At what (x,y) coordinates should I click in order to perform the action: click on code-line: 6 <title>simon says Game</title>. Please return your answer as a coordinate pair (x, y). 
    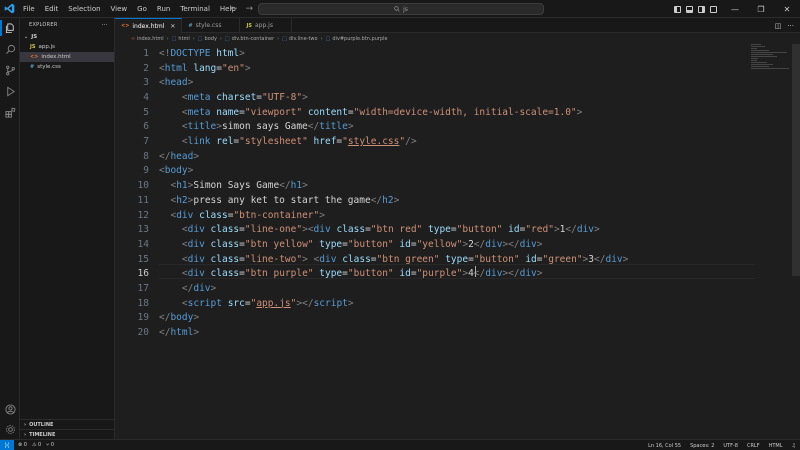
    Looking at the image, I should click on (435, 127).